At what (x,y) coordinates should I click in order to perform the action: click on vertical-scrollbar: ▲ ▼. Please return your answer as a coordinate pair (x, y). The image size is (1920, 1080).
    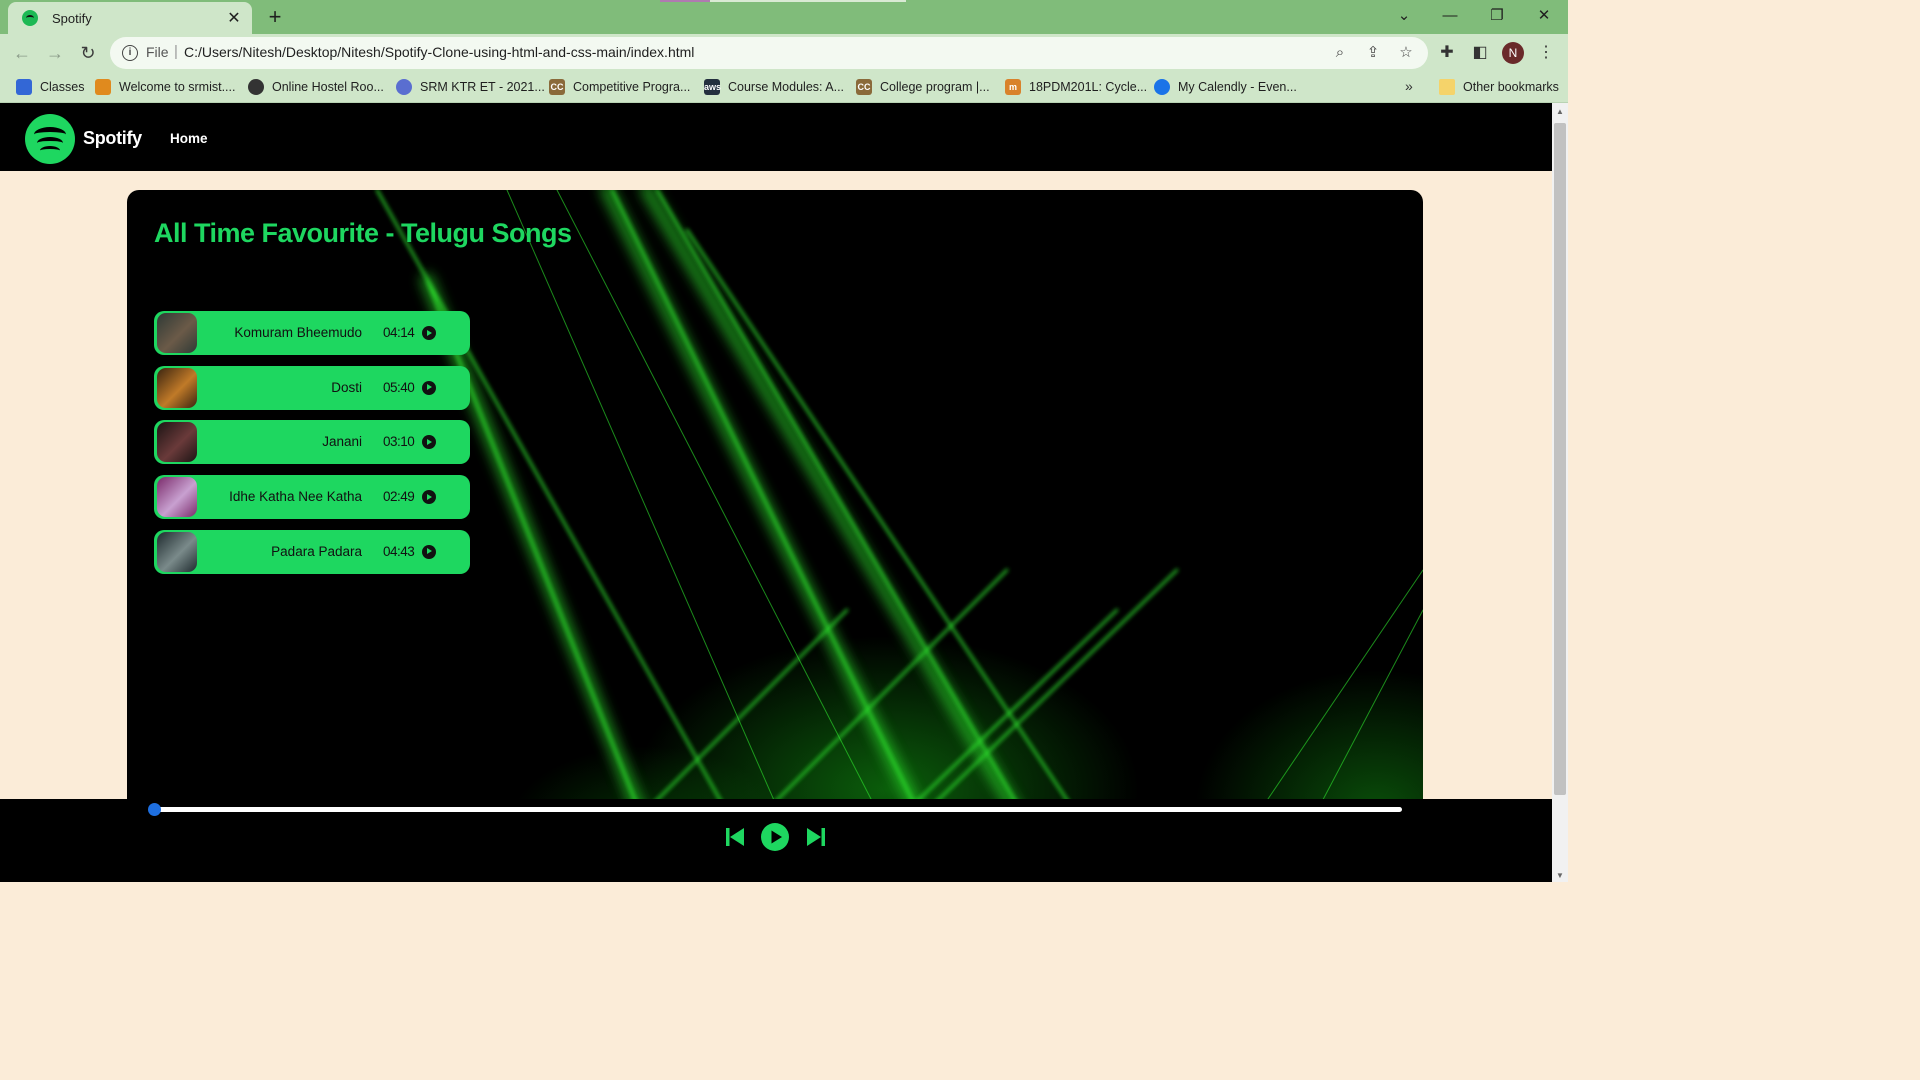
    Looking at the image, I should click on (1560, 492).